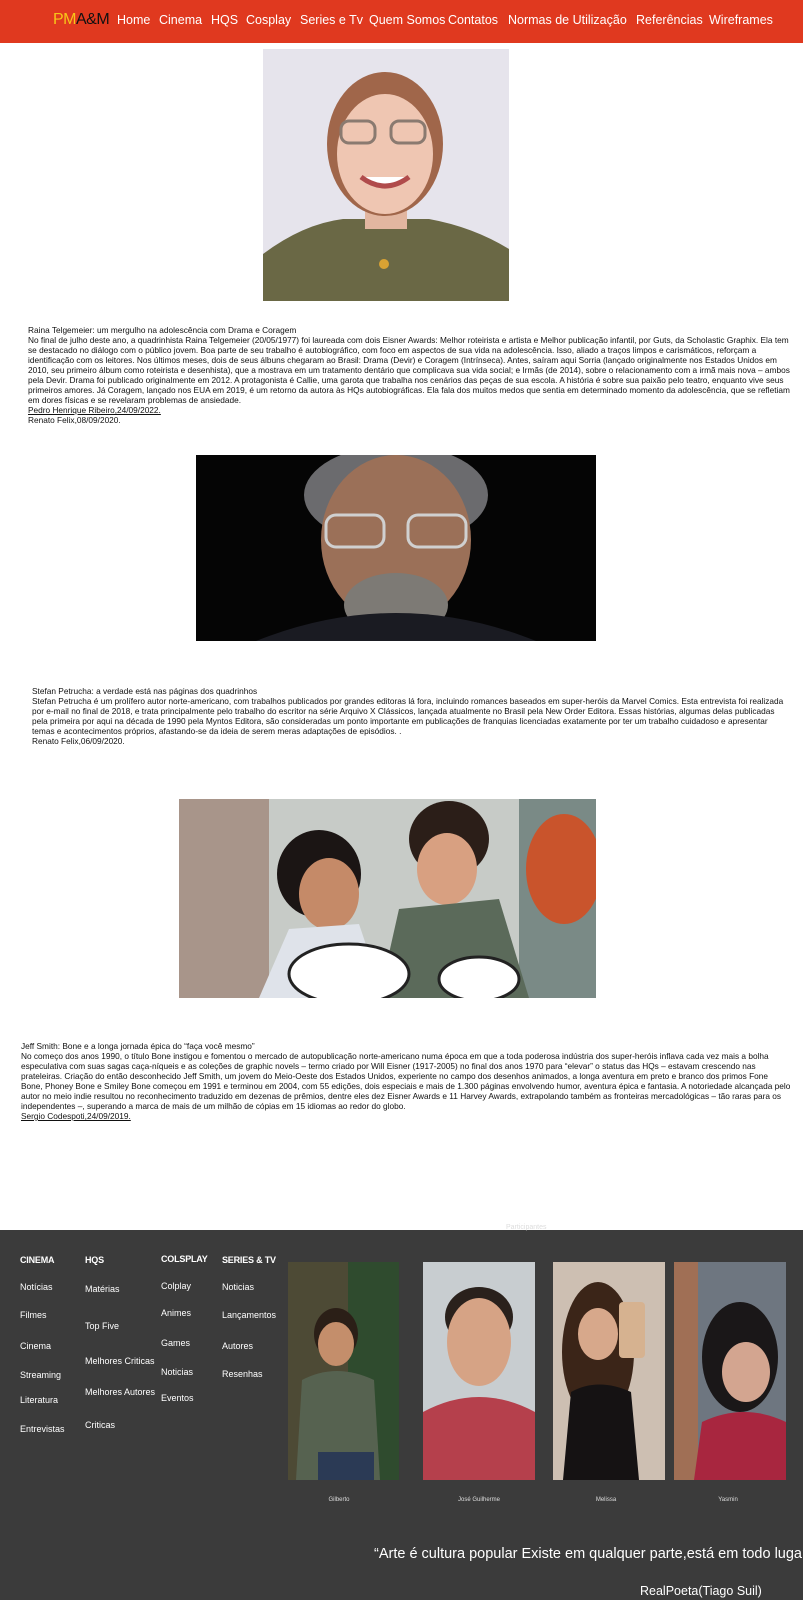  Describe the element at coordinates (242, 1374) in the screenshot. I see `footer-link: Resenhas` at that location.